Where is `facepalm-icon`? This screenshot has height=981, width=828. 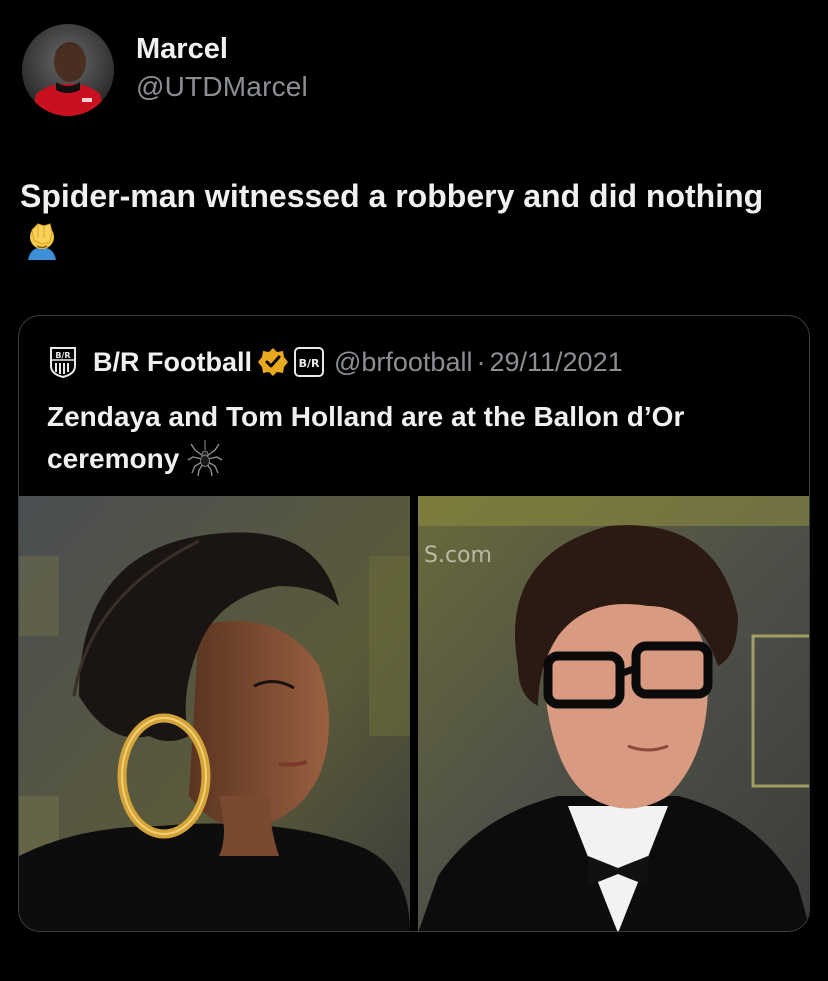 facepalm-icon is located at coordinates (42, 240).